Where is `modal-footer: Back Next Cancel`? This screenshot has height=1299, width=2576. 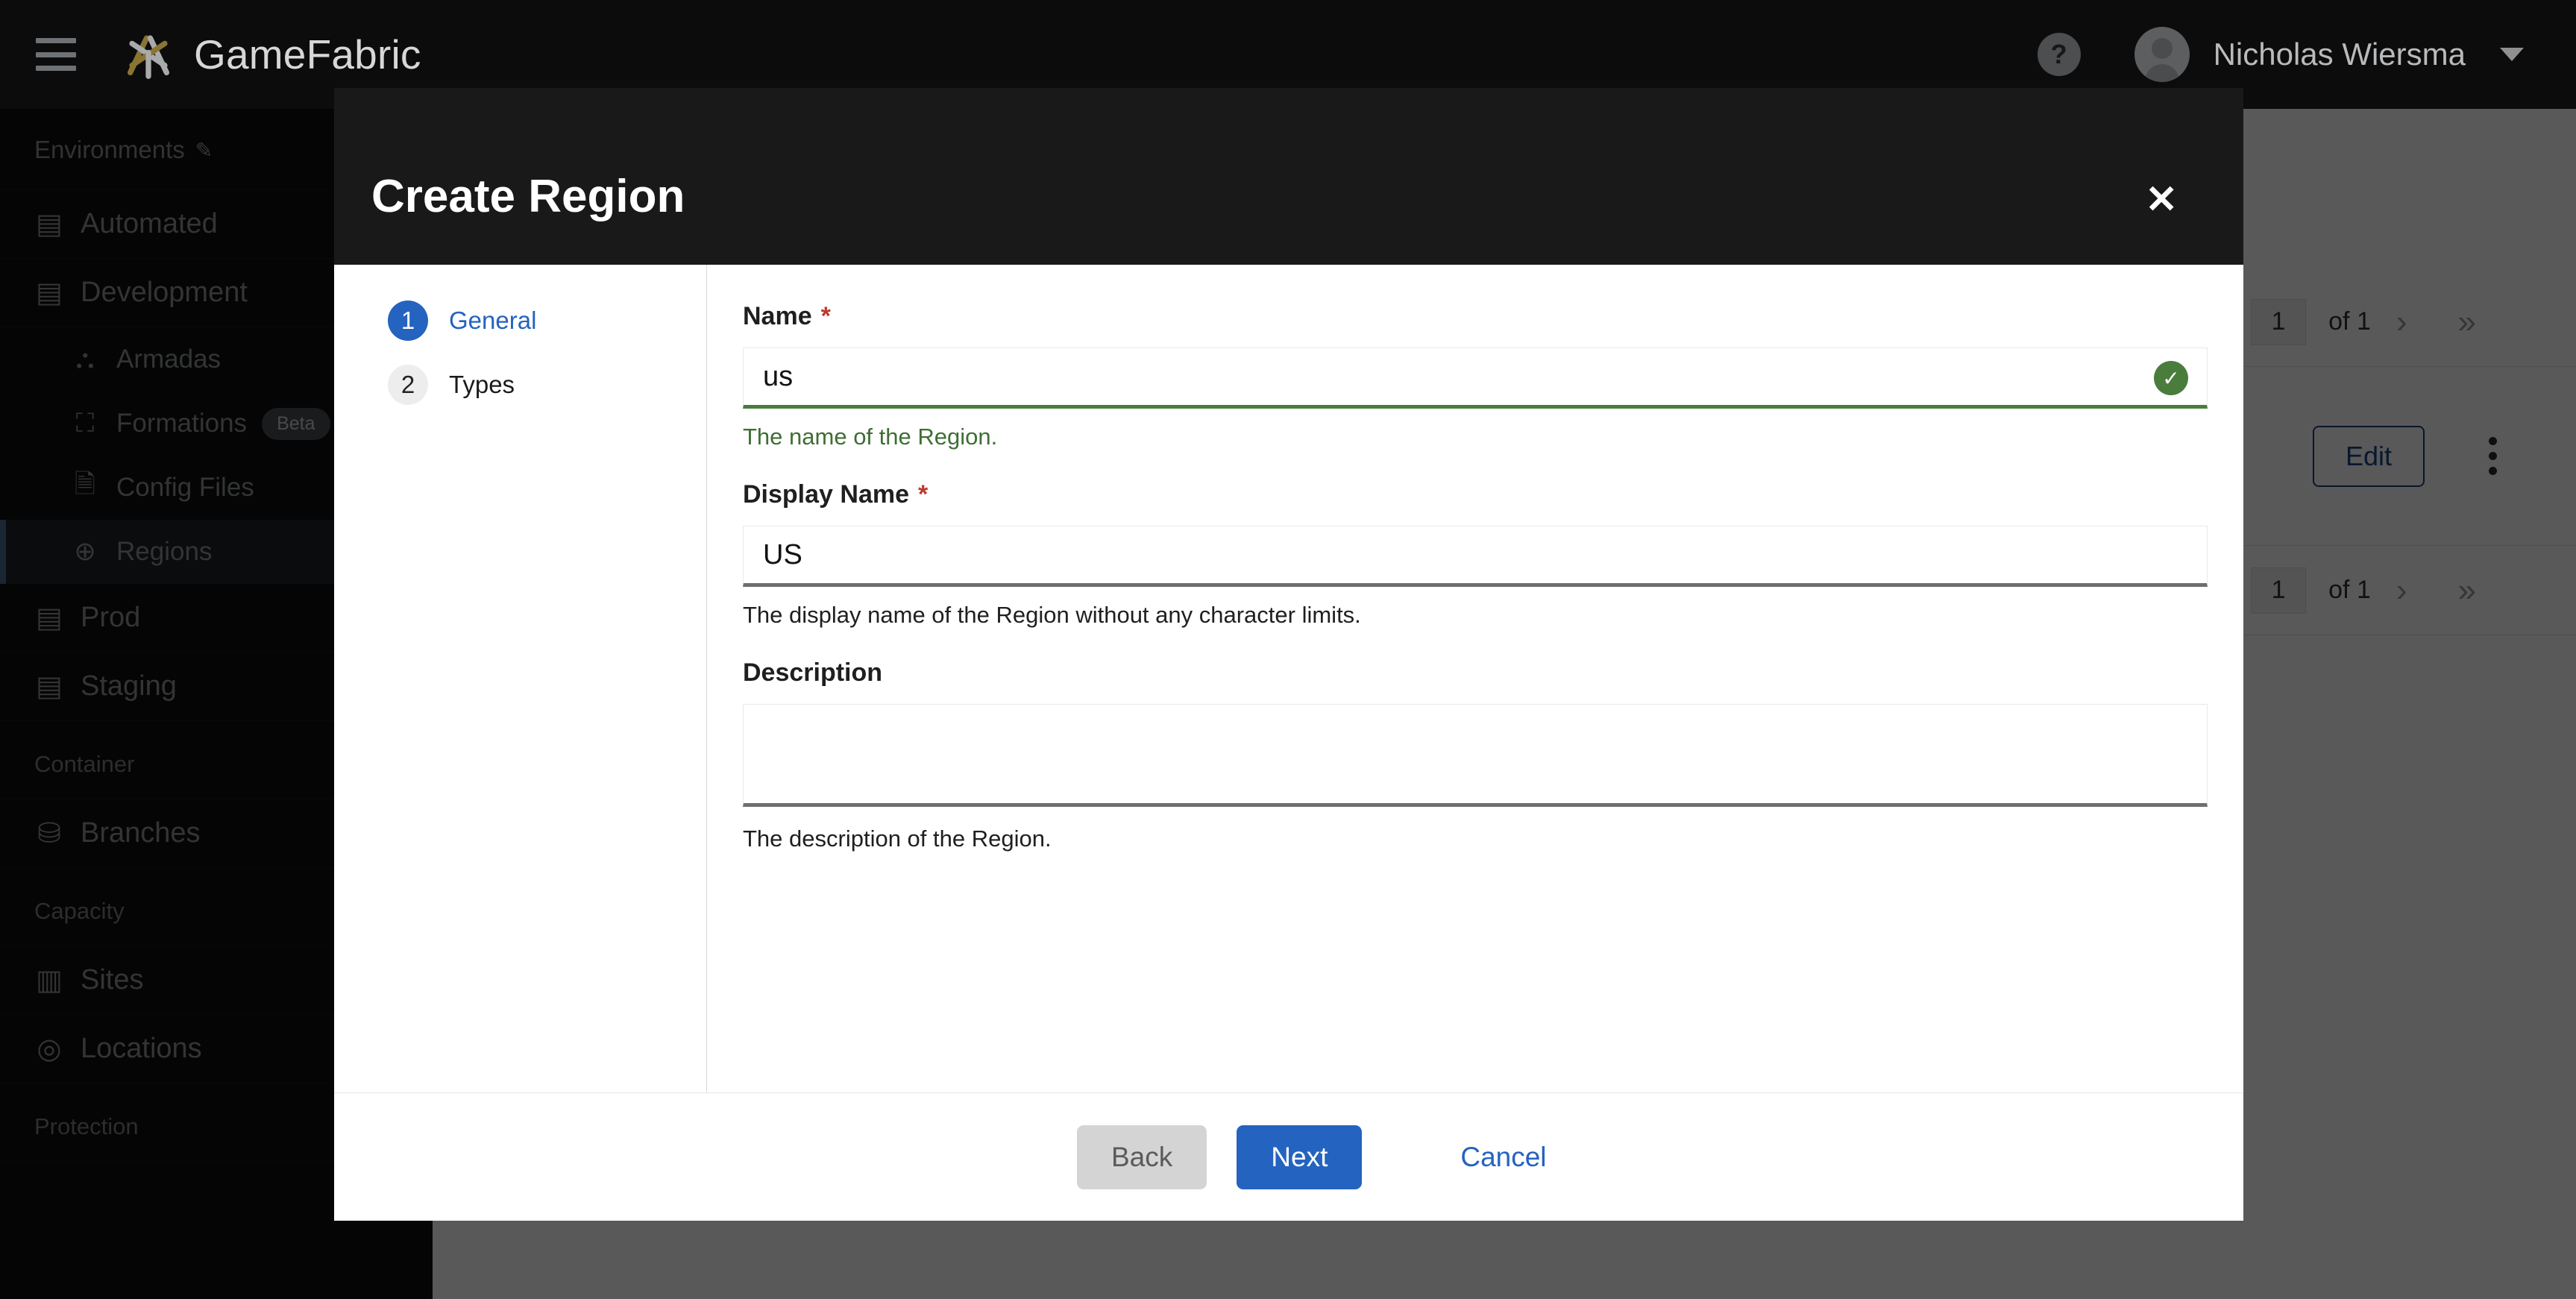
modal-footer: Back Next Cancel is located at coordinates (1289, 1156).